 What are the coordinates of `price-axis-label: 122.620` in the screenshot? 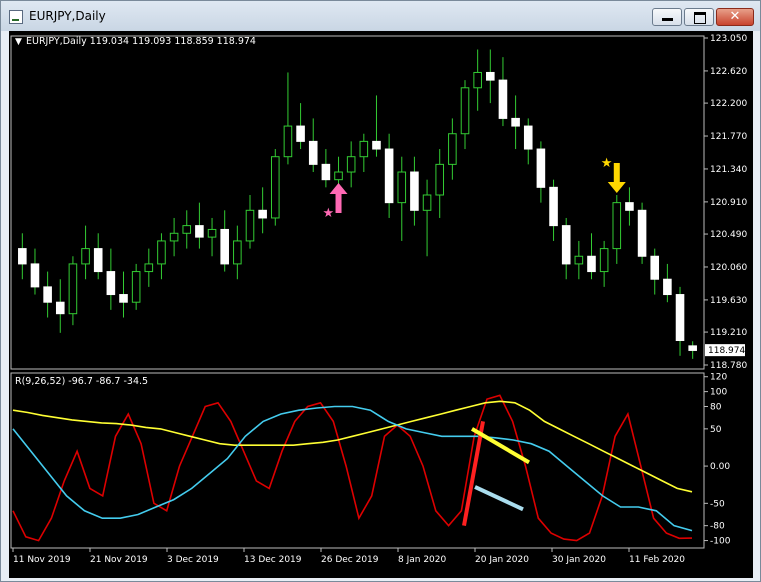 It's located at (728, 72).